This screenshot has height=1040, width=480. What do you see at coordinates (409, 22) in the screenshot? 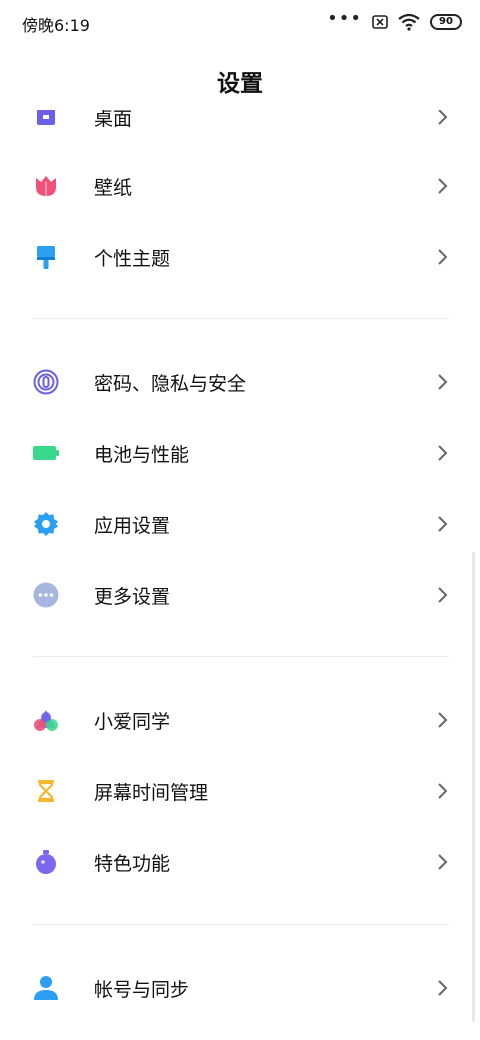
I see `wifi-icon` at bounding box center [409, 22].